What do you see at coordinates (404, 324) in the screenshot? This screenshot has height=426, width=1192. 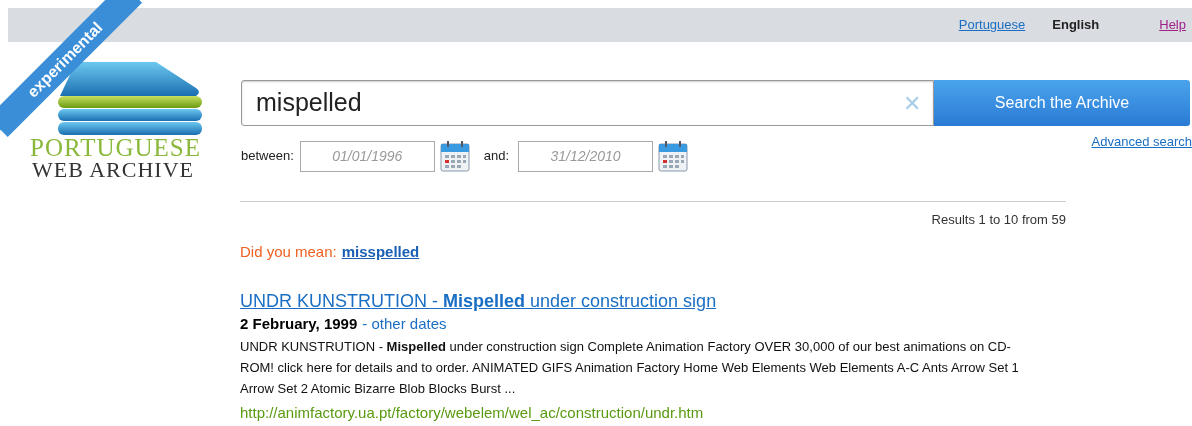 I see `other-dates-link: - other dates` at bounding box center [404, 324].